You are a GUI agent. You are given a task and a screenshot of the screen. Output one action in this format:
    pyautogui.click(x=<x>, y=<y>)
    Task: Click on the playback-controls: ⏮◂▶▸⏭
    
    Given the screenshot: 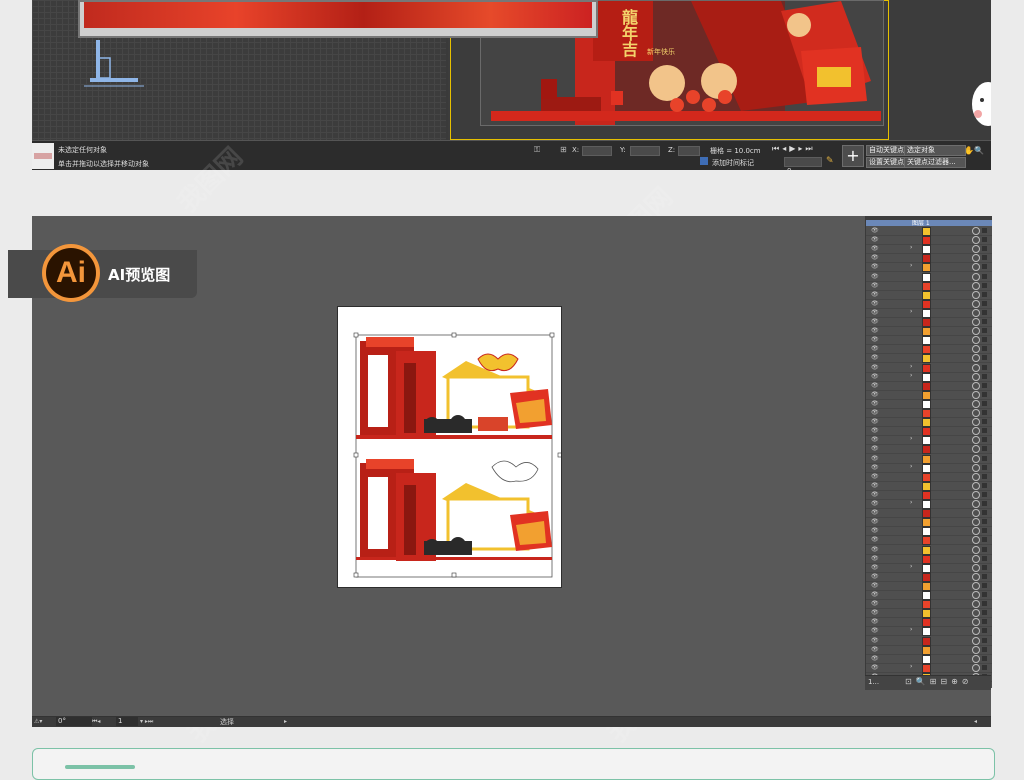 What is the action you would take?
    pyautogui.click(x=794, y=149)
    